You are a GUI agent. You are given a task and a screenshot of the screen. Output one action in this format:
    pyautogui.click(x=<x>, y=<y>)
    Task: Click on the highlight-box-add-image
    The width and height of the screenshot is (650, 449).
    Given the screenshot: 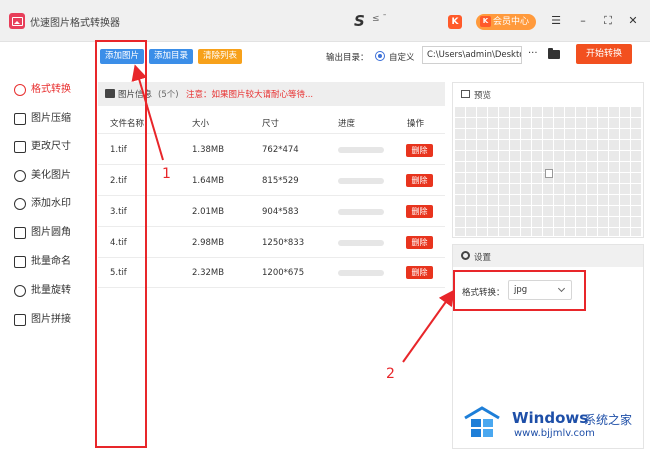 What is the action you would take?
    pyautogui.click(x=121, y=244)
    